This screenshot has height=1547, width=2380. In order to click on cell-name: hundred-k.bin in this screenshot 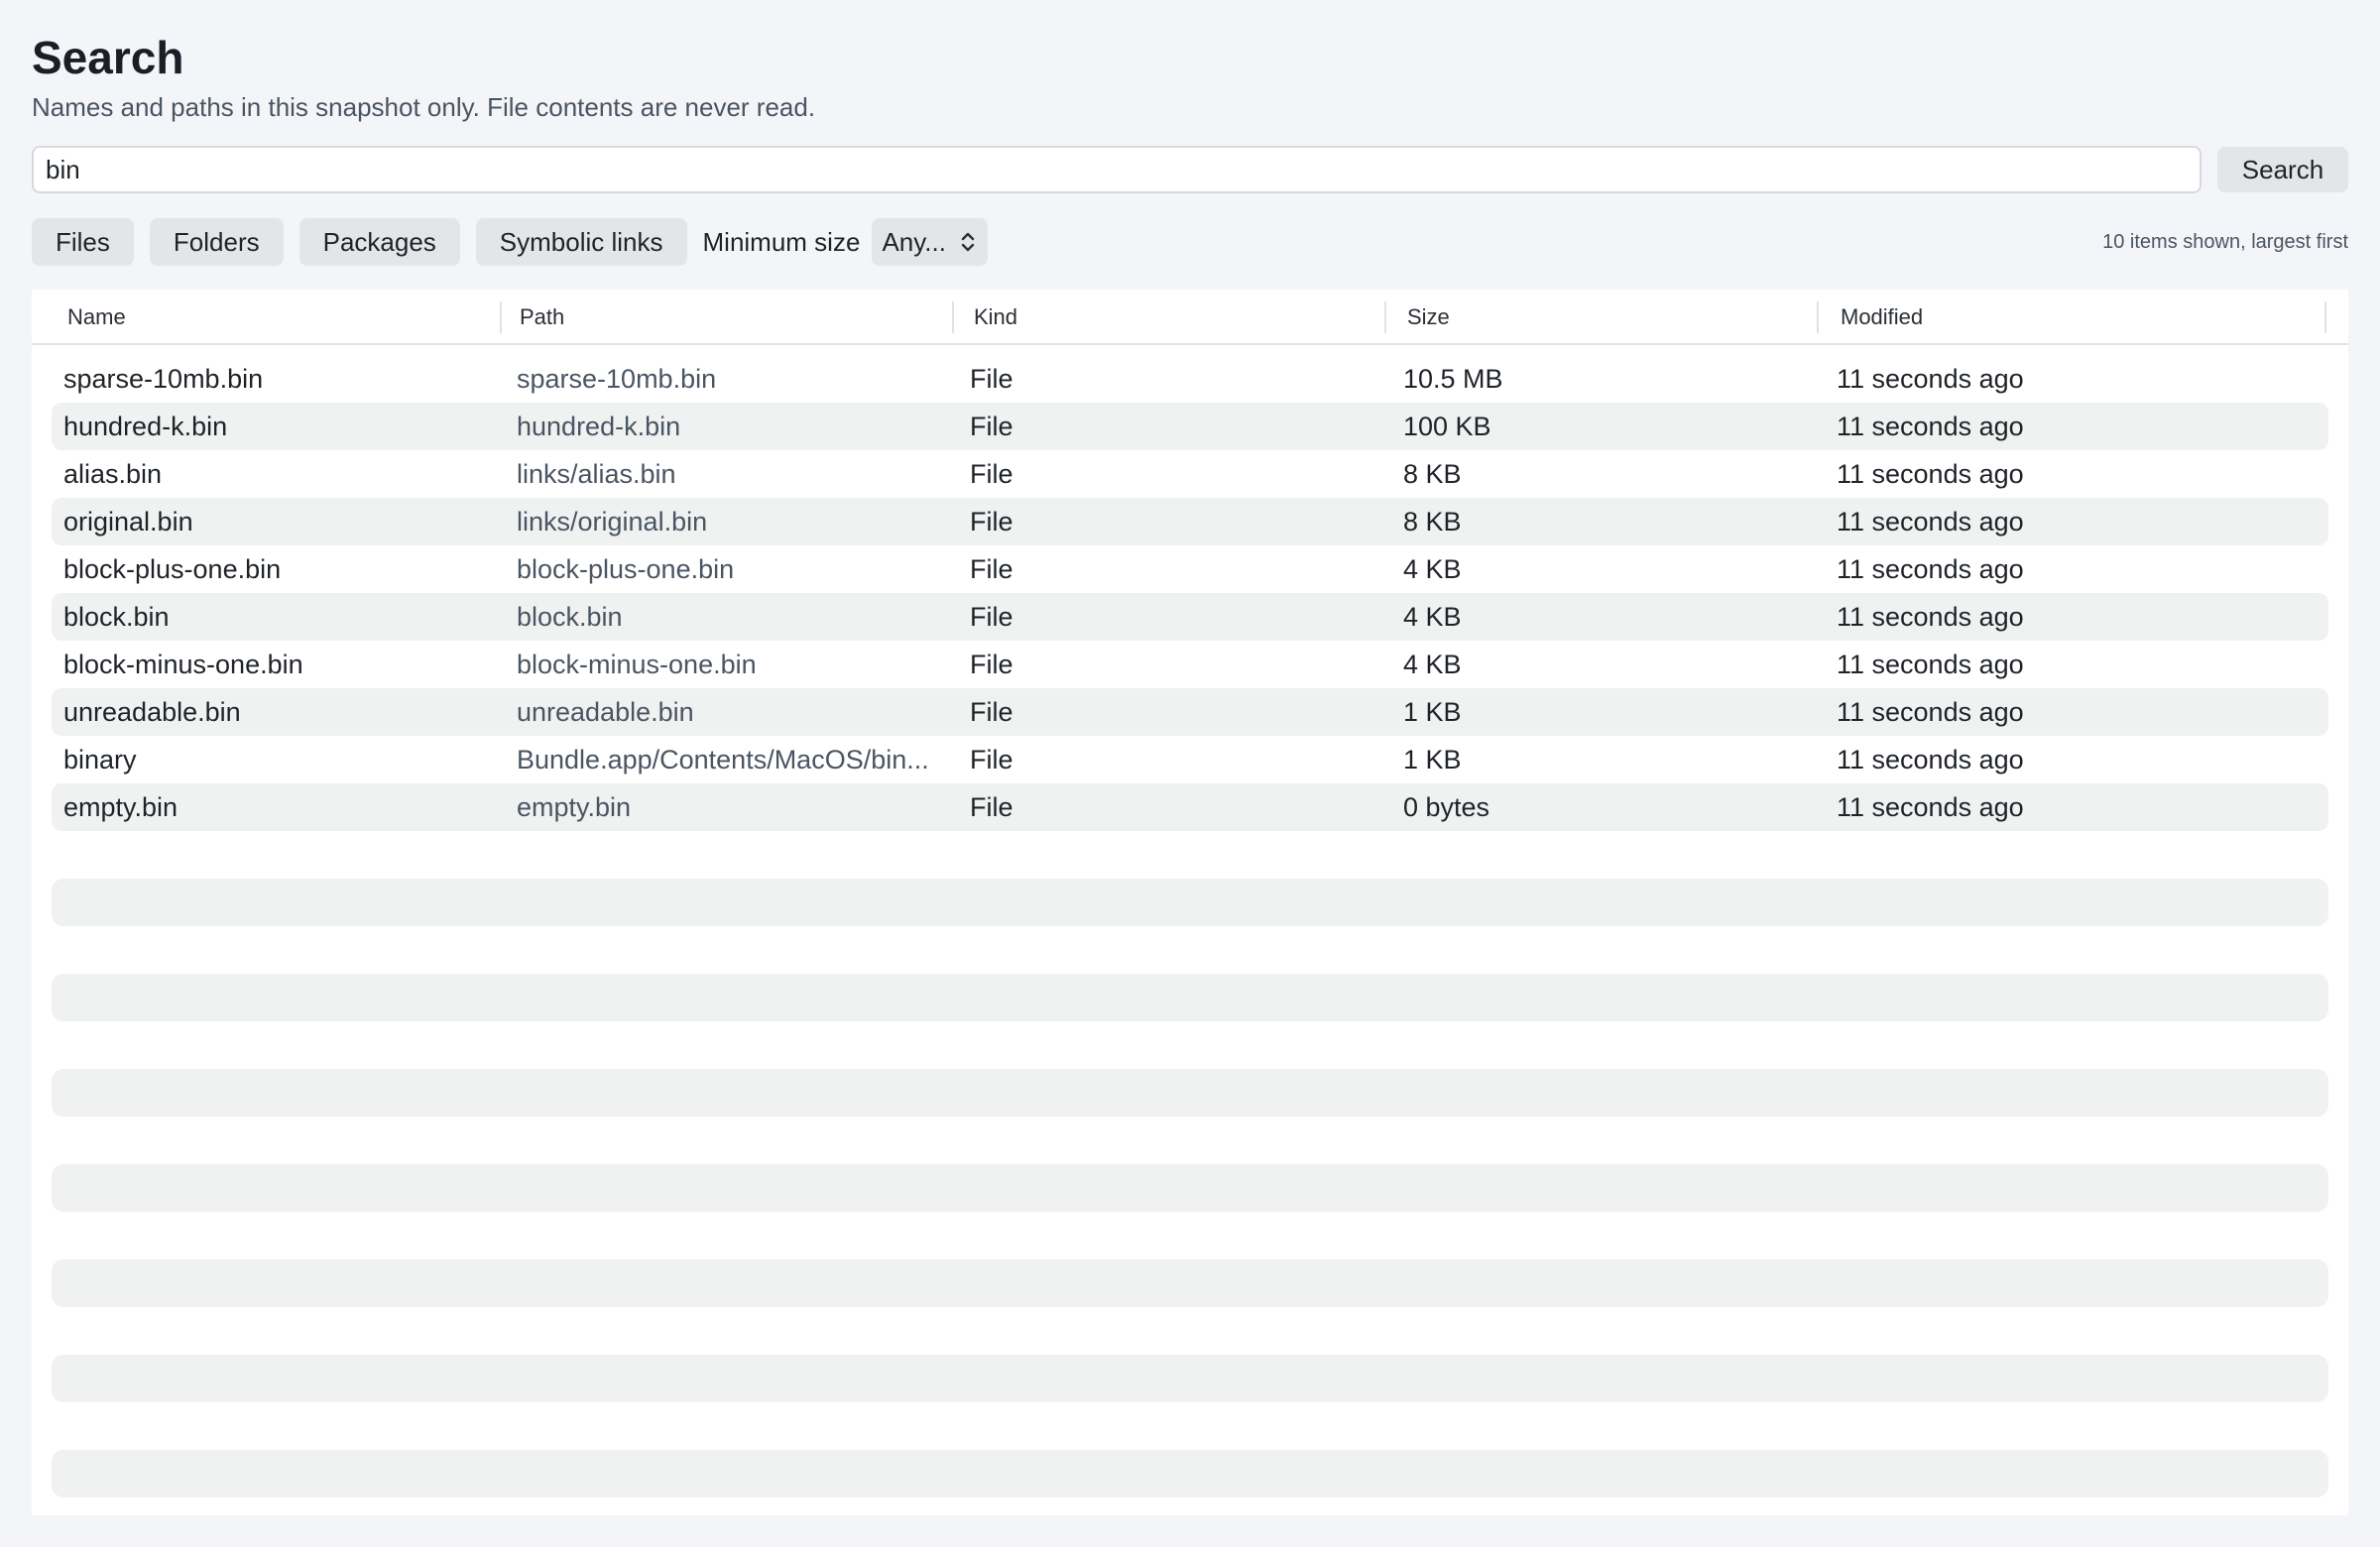, I will do `click(145, 426)`.